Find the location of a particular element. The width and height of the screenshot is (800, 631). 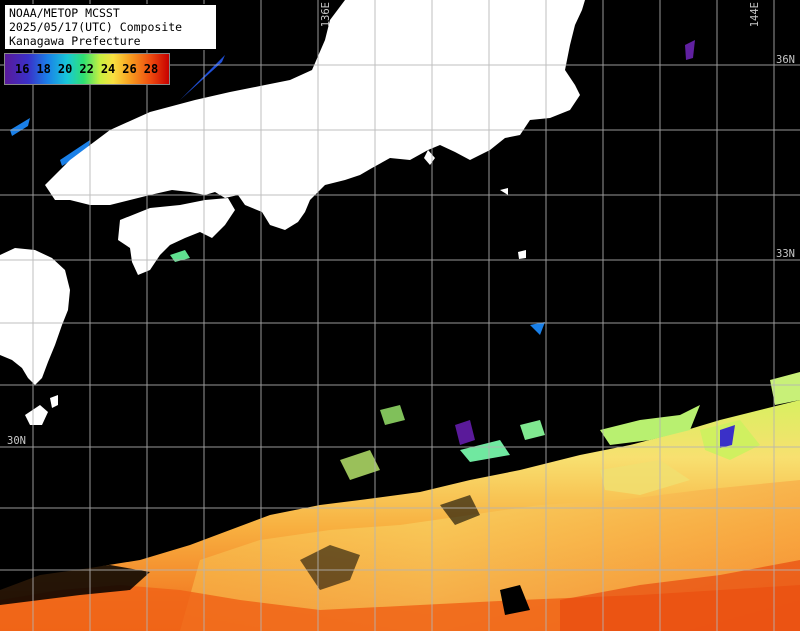

colorbar-label: 16 is located at coordinates (22, 69).